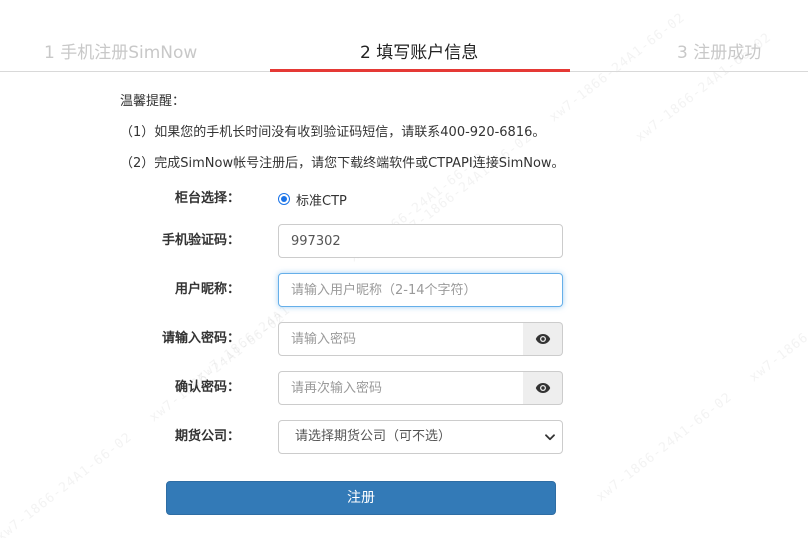  Describe the element at coordinates (284, 199) in the screenshot. I see `radio-checked-icon` at that location.